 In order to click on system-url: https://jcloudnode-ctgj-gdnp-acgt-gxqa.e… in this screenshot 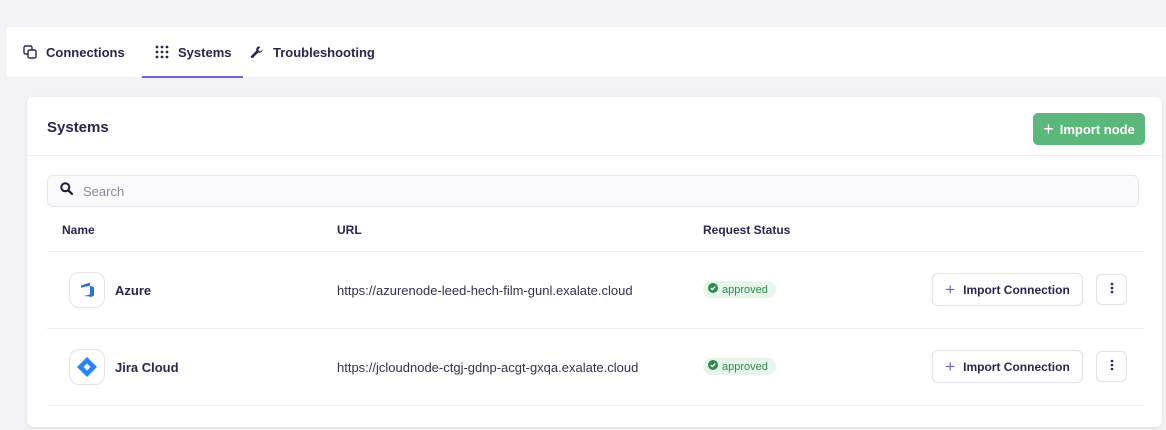, I will do `click(488, 367)`.